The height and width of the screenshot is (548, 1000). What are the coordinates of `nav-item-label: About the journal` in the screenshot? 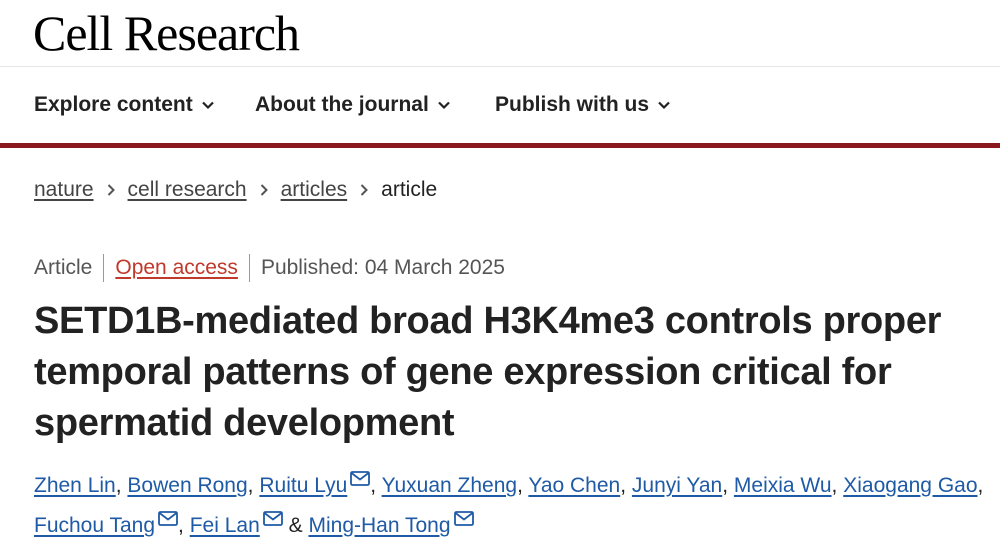 It's located at (342, 104).